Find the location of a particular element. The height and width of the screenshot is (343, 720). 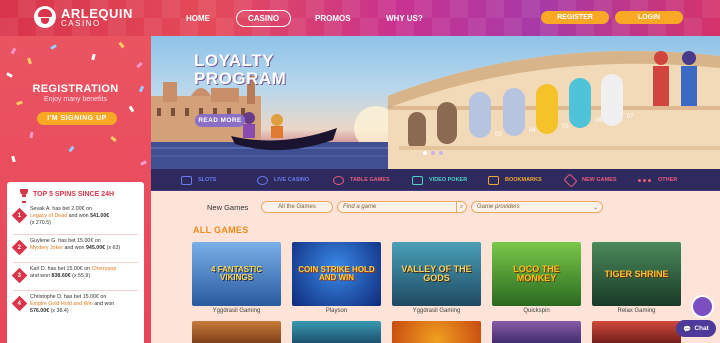

search-icon: ⌕ is located at coordinates (461, 207).